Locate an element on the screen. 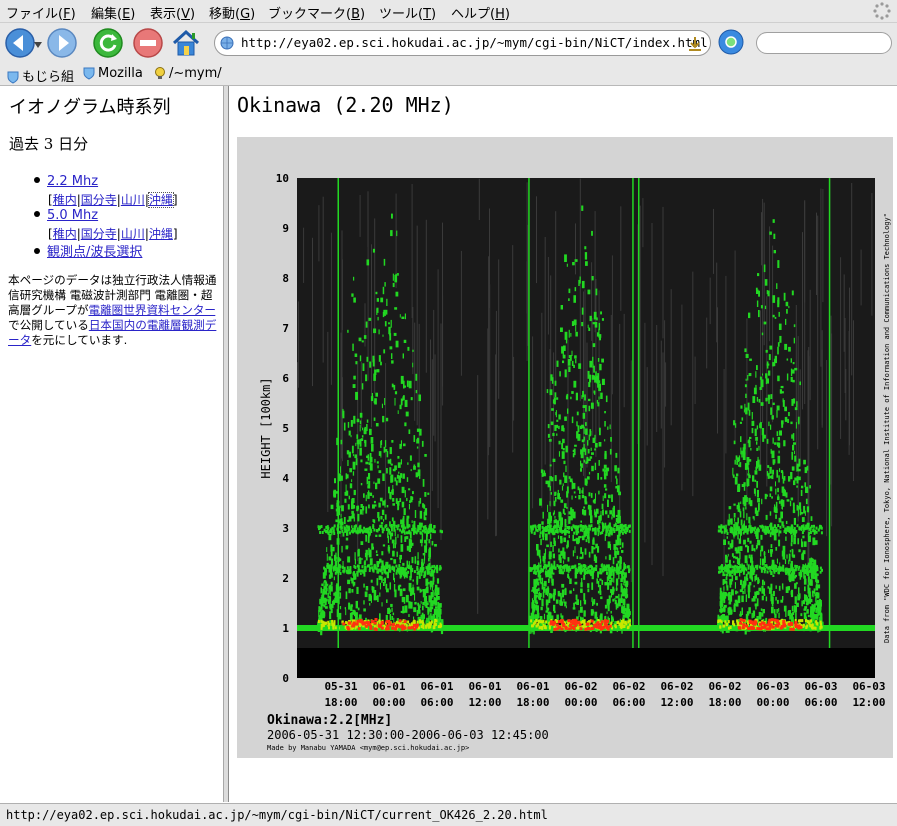 The width and height of the screenshot is (897, 826). bookmark-mym: /~mym/ is located at coordinates (187, 73).